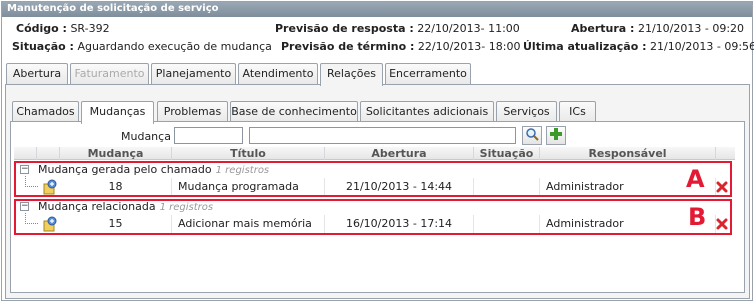 The image size is (754, 303). I want to click on cell-mudanca: 15, so click(116, 224).